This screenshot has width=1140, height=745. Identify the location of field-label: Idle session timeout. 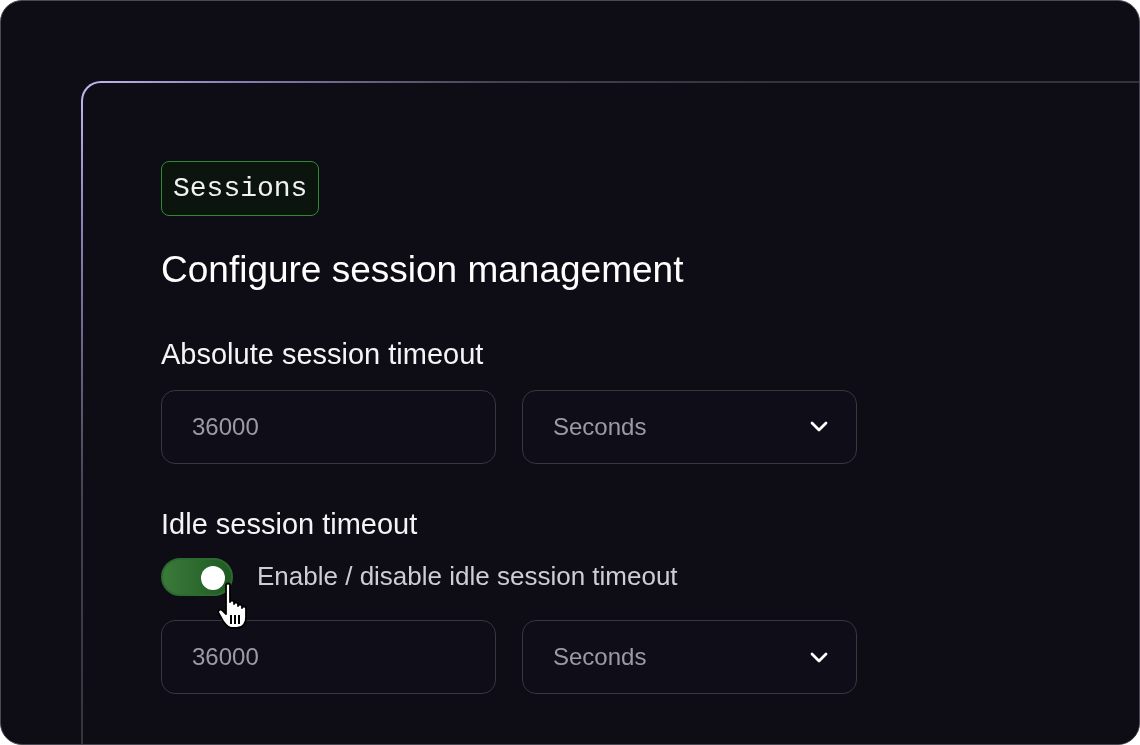
(289, 524).